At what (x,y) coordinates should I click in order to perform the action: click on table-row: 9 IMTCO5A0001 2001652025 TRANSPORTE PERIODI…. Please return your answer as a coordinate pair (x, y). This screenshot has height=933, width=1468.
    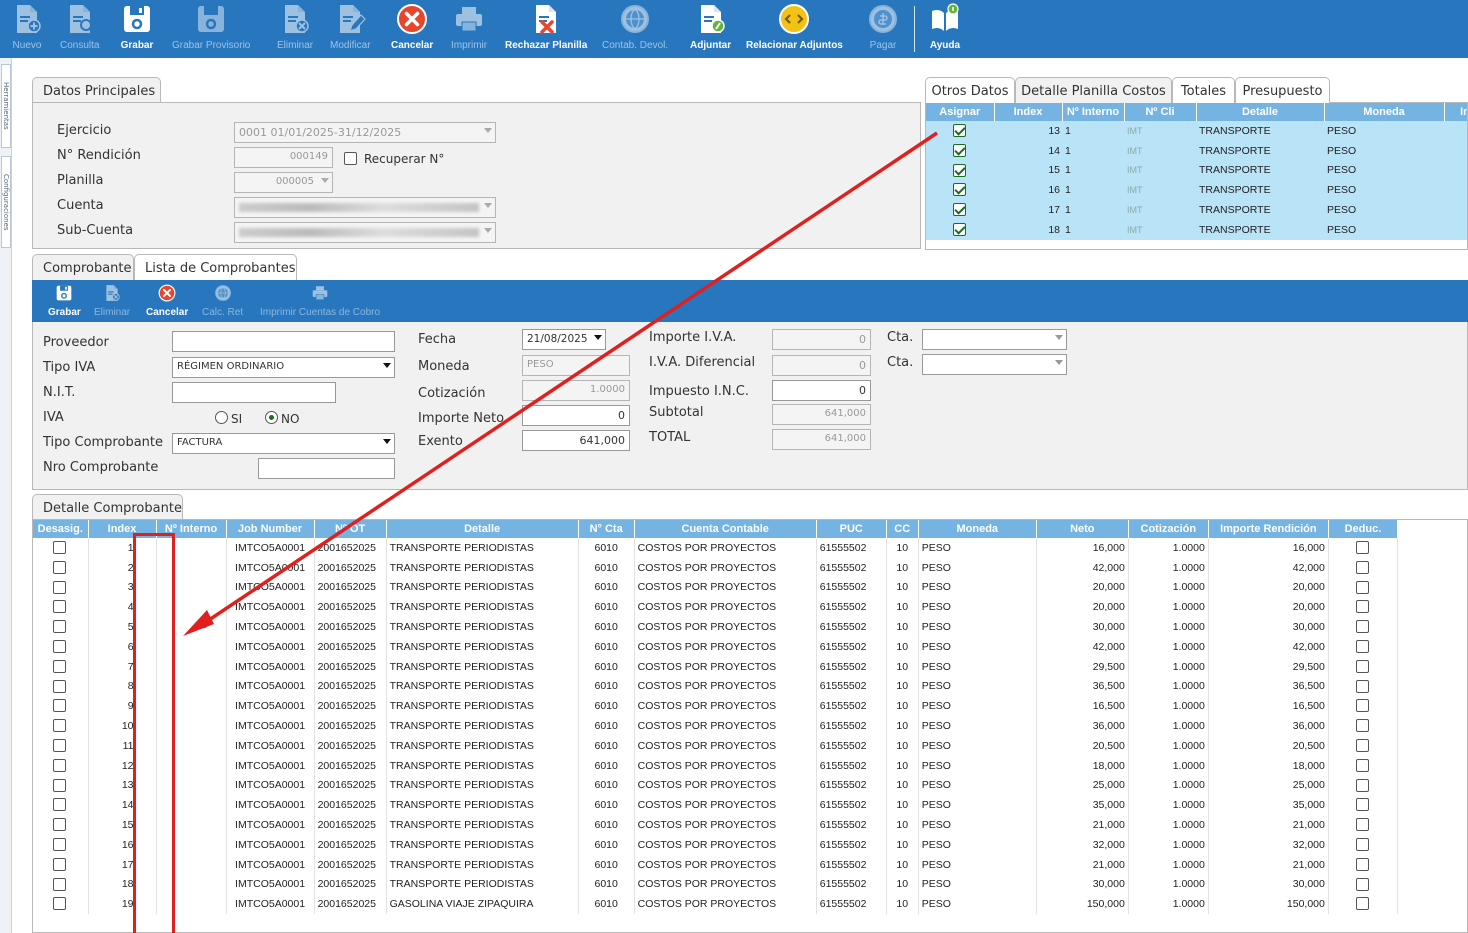
    Looking at the image, I should click on (716, 706).